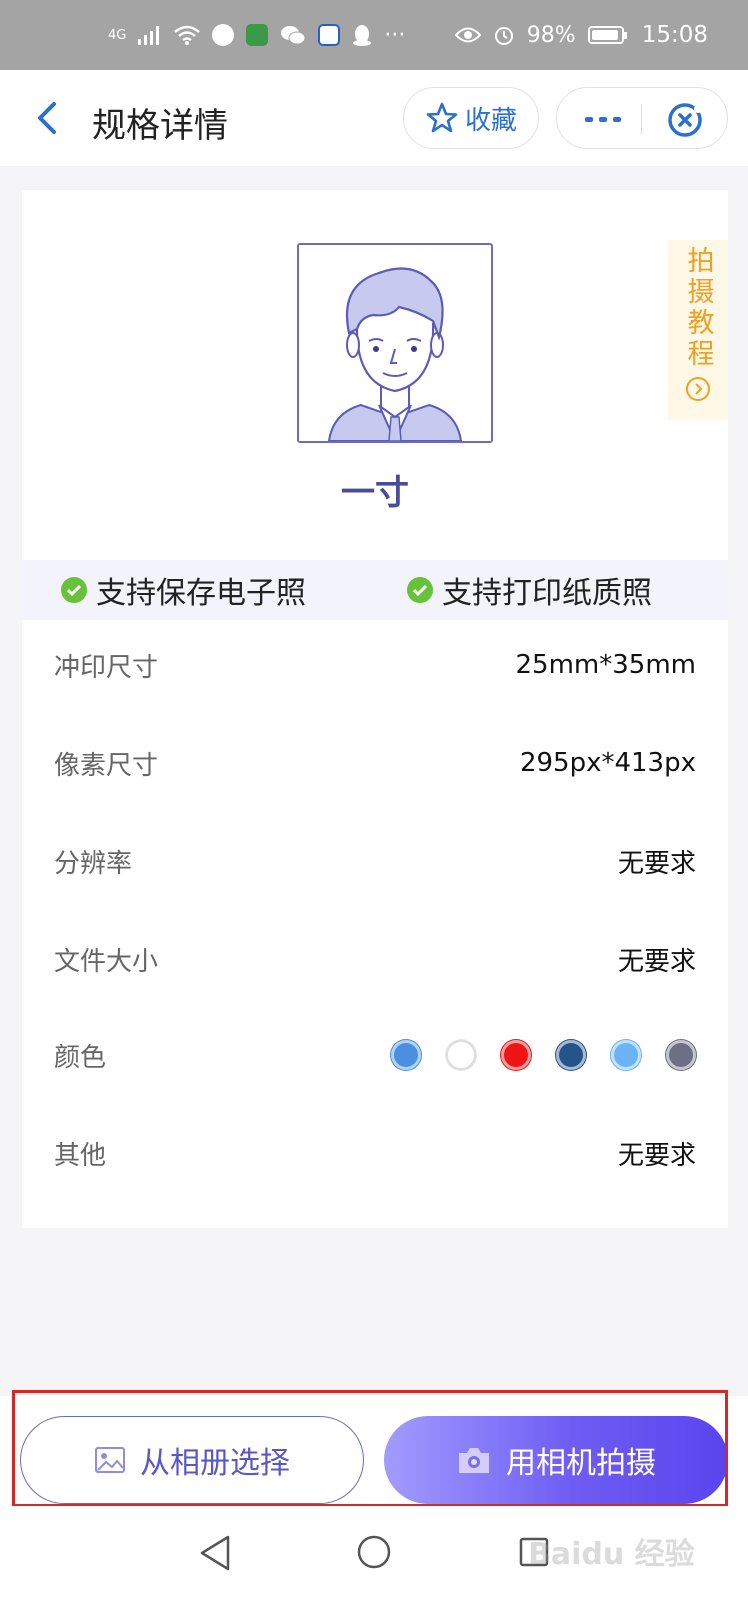  I want to click on choose-from-album-button: 从相册选择, so click(192, 1460).